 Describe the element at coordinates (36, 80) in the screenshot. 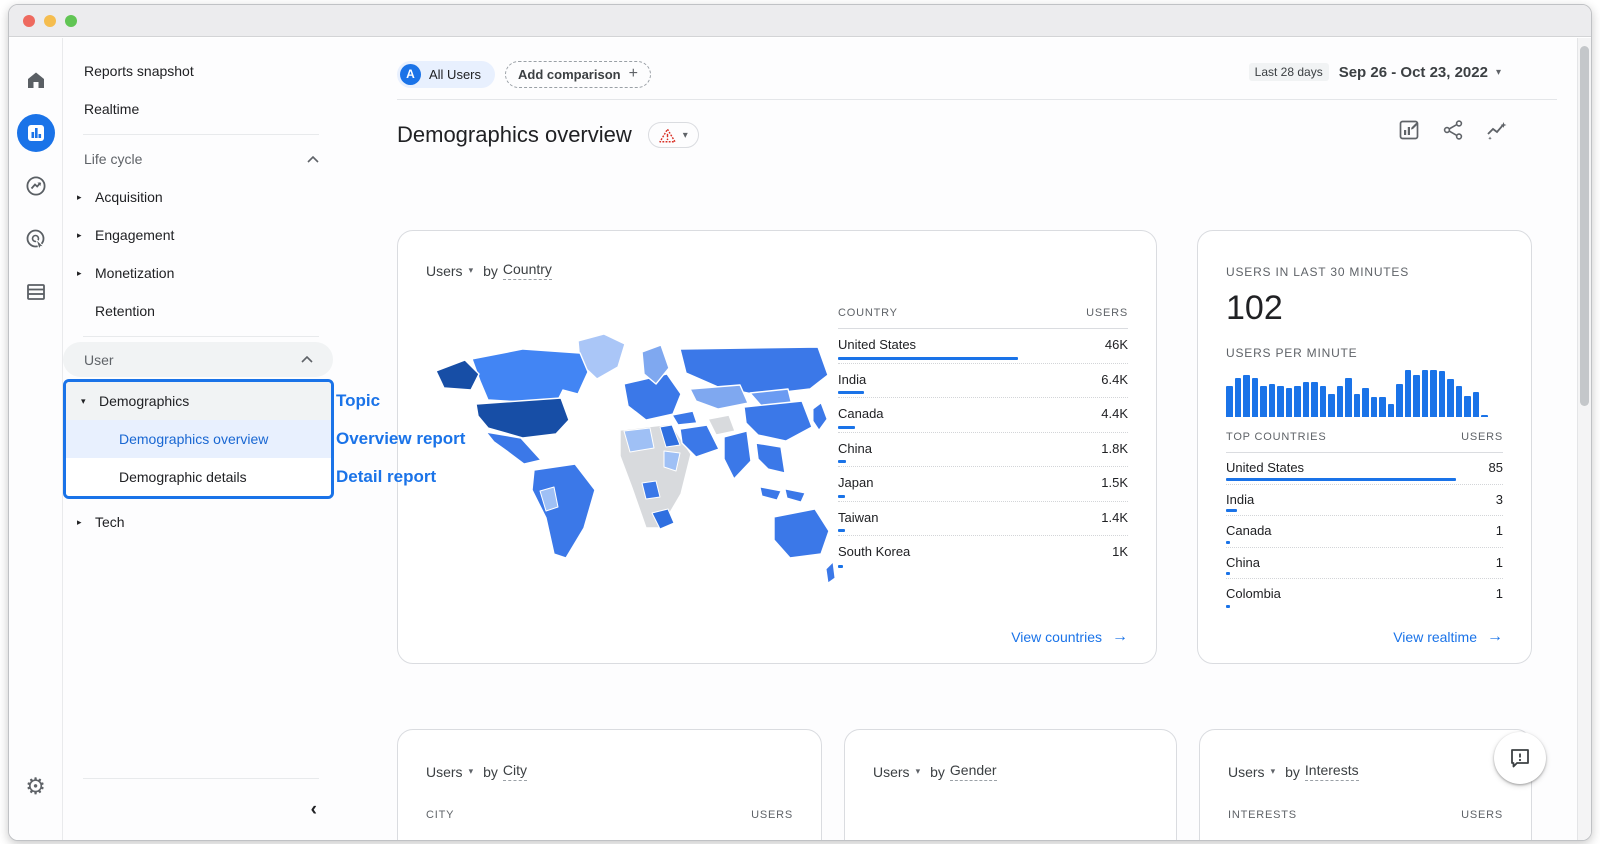

I see `home-icon` at that location.